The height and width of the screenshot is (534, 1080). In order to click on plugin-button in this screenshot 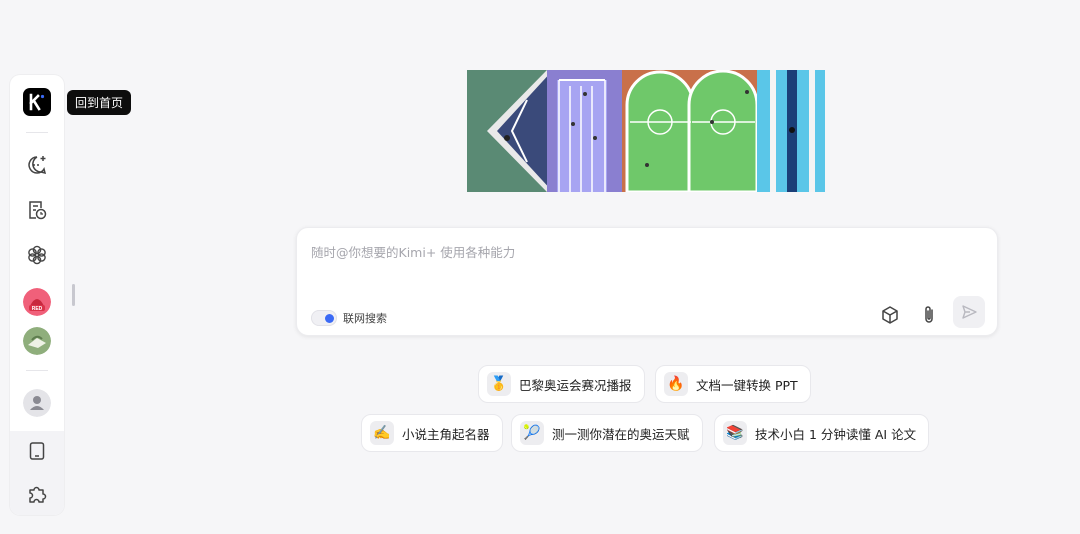, I will do `click(37, 494)`.